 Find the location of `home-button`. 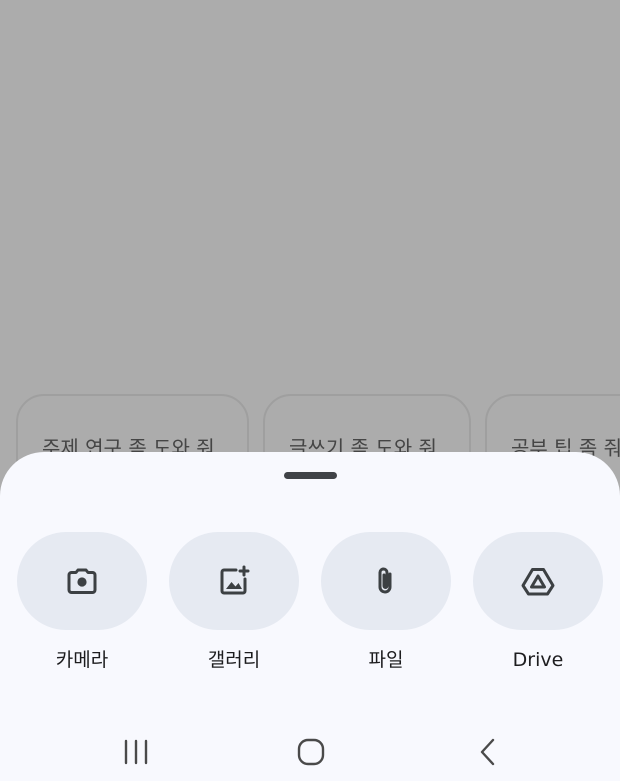

home-button is located at coordinates (311, 752).